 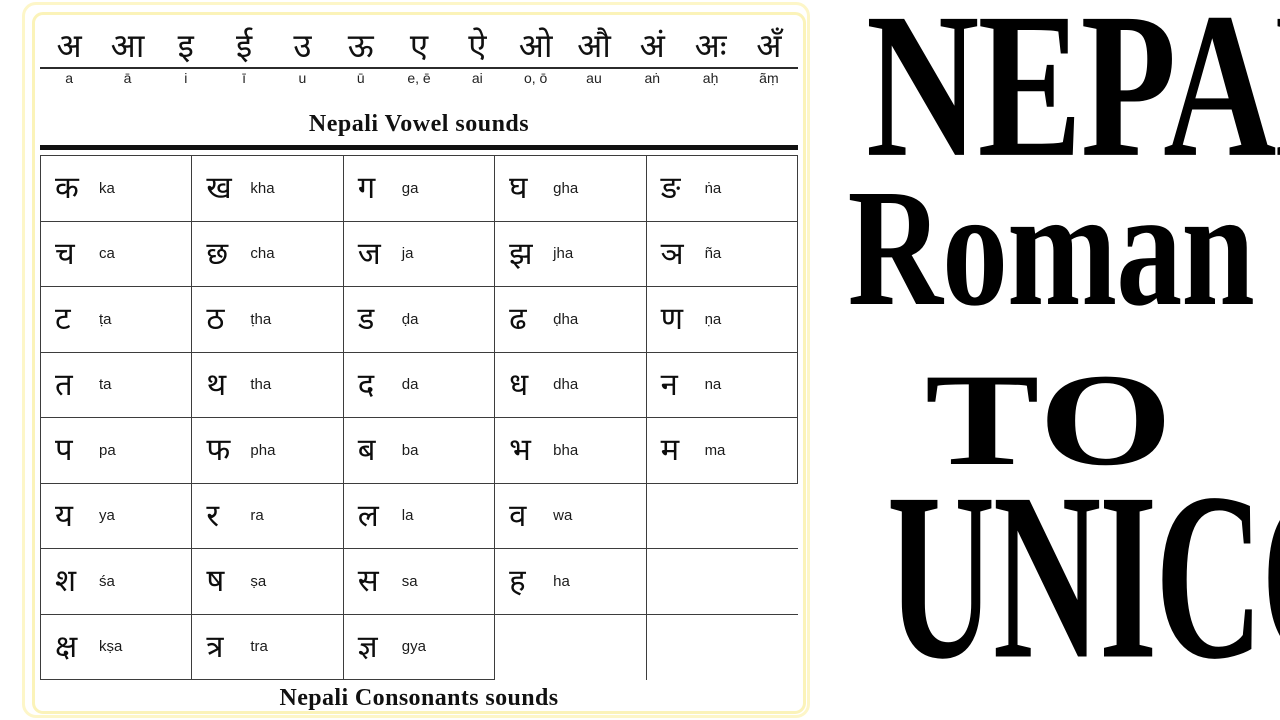 What do you see at coordinates (570, 384) in the screenshot?
I see `consonant-cell: ध dha` at bounding box center [570, 384].